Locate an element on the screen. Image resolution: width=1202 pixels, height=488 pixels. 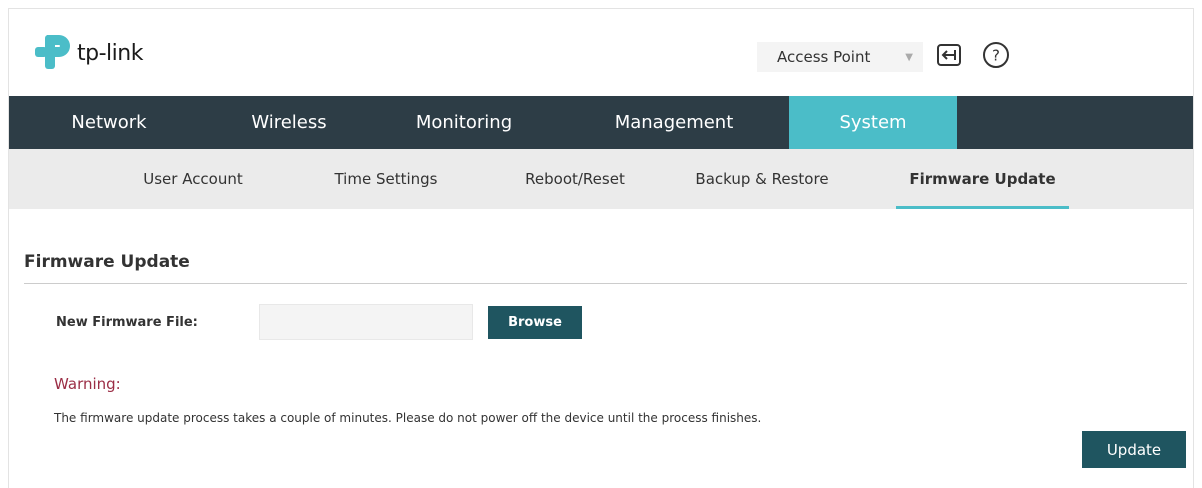
help-icon: ? is located at coordinates (996, 55).